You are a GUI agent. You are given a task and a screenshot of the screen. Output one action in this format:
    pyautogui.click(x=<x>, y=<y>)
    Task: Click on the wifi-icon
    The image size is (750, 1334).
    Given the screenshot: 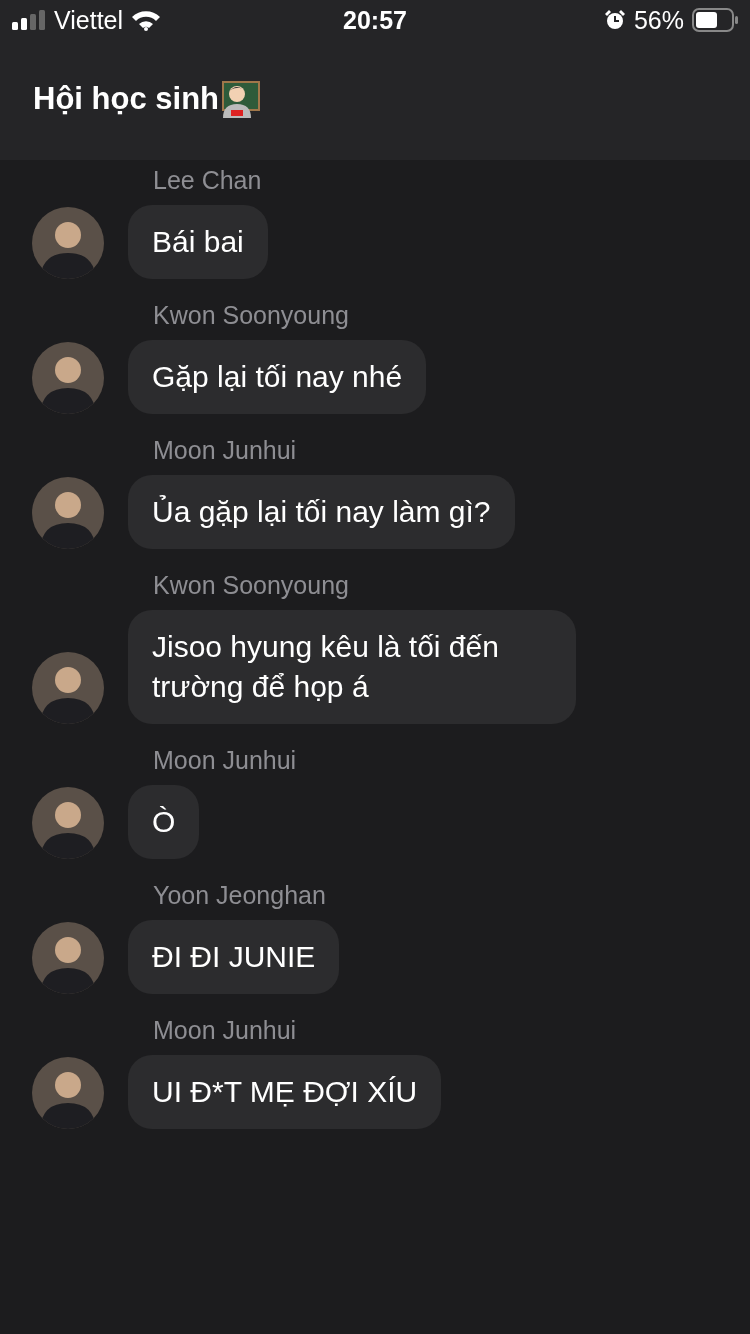 What is the action you would take?
    pyautogui.click(x=146, y=20)
    